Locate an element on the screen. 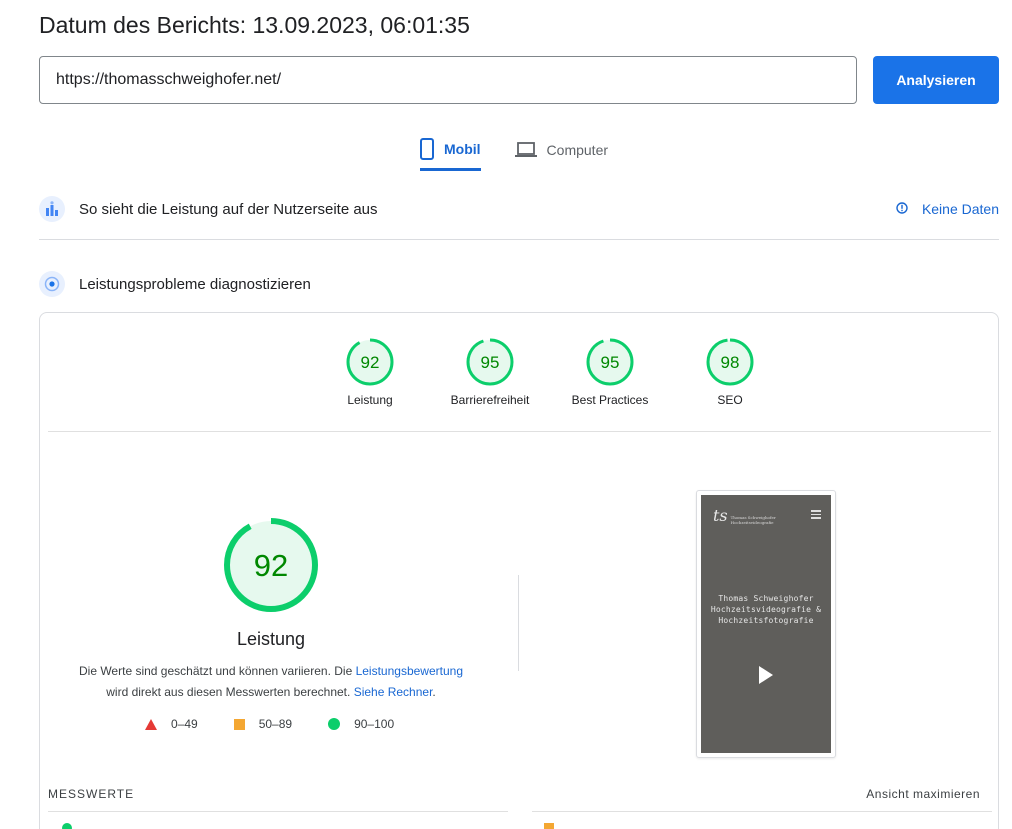 This screenshot has height=829, width=1012. tab-desktop: Computer is located at coordinates (561, 150).